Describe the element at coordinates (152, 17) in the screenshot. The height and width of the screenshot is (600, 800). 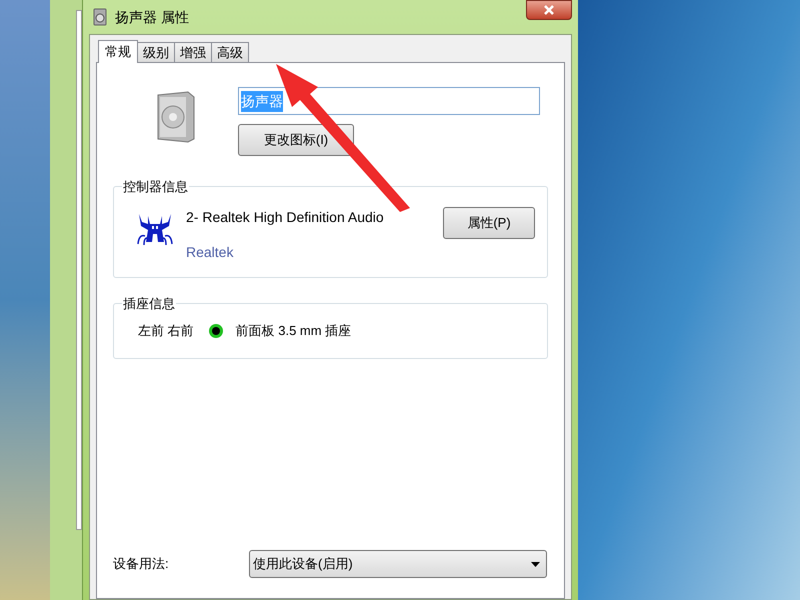
I see `window-title: 扬声器 属性` at that location.